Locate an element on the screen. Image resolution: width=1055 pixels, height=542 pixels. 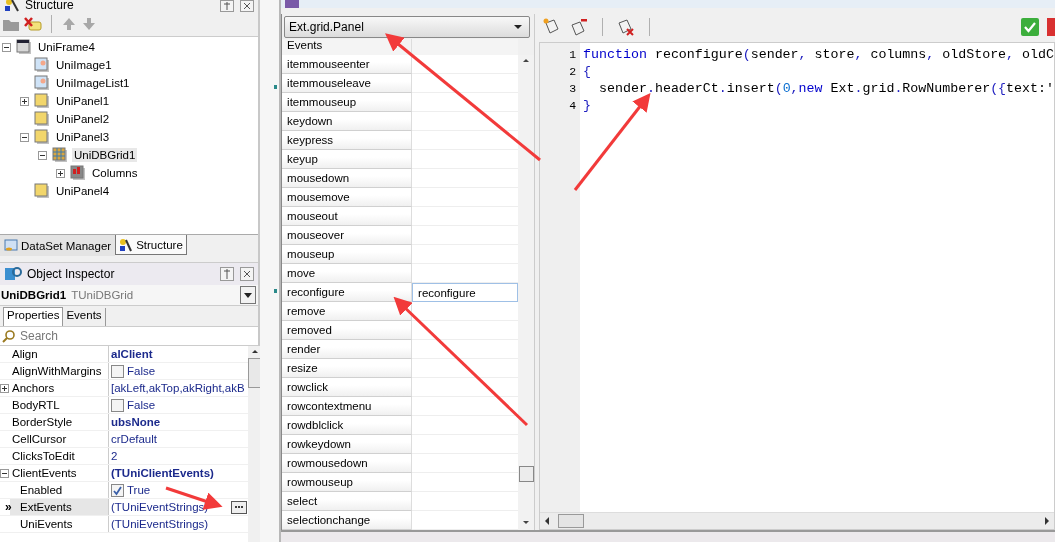
event-handler-cell: reconfigure is located at coordinates (465, 292).